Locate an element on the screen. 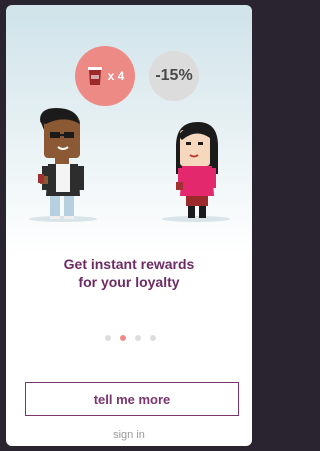 Image resolution: width=320 pixels, height=451 pixels. coffee-reward-badge: x 4 is located at coordinates (105, 76).